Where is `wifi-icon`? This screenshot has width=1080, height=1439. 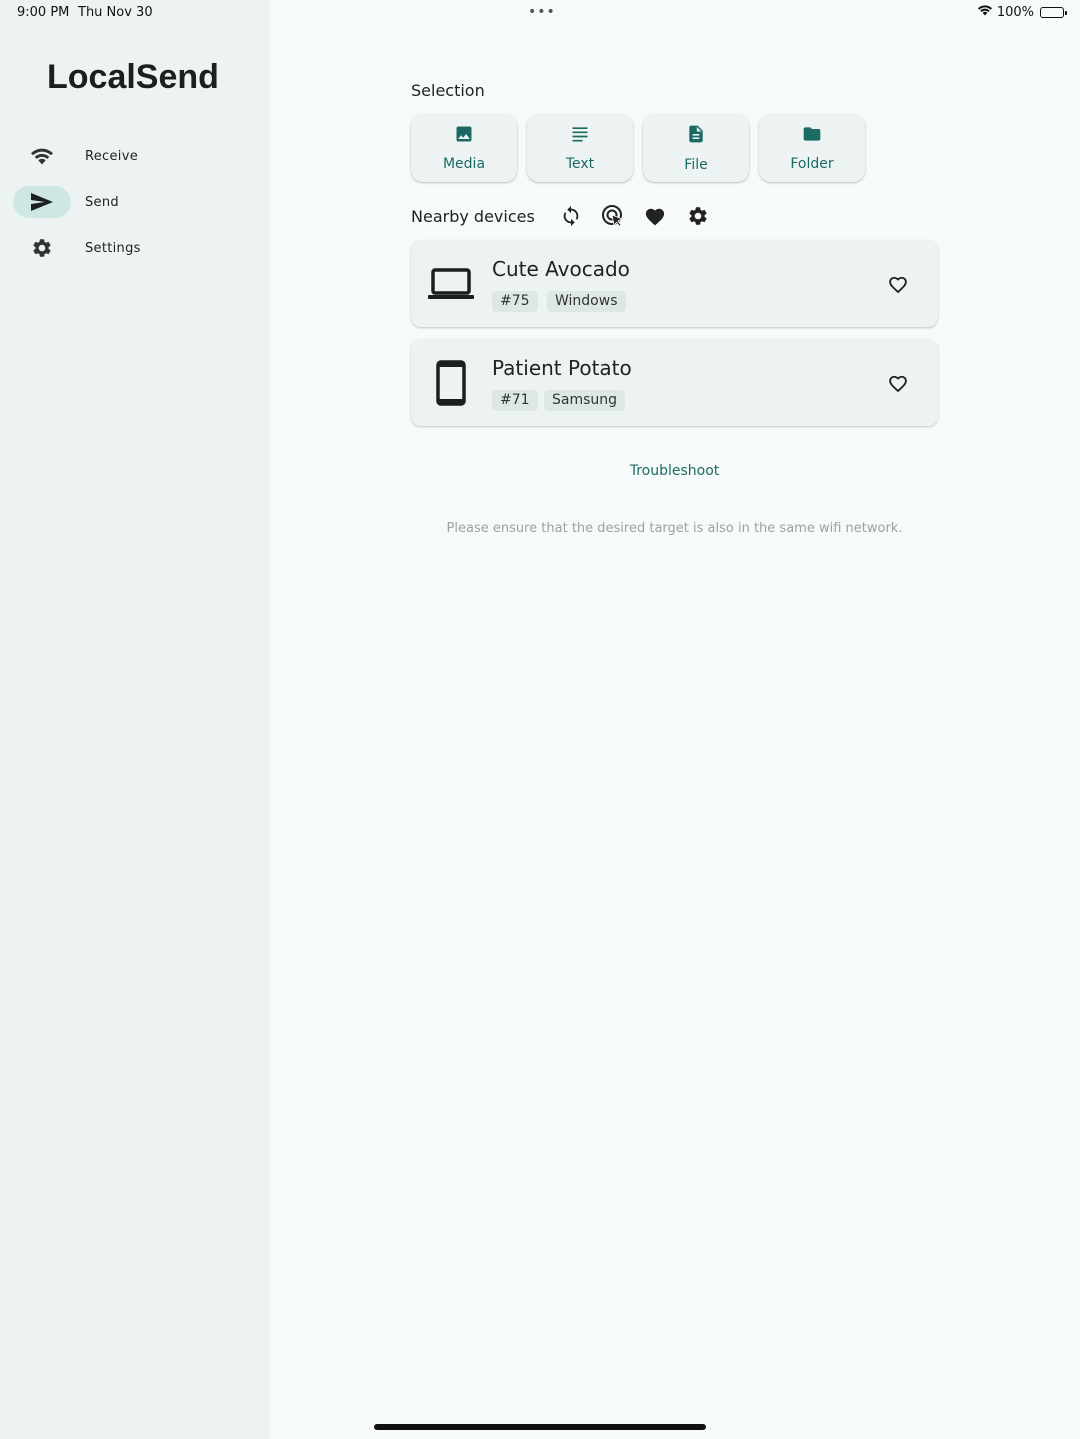
wifi-icon is located at coordinates (42, 156).